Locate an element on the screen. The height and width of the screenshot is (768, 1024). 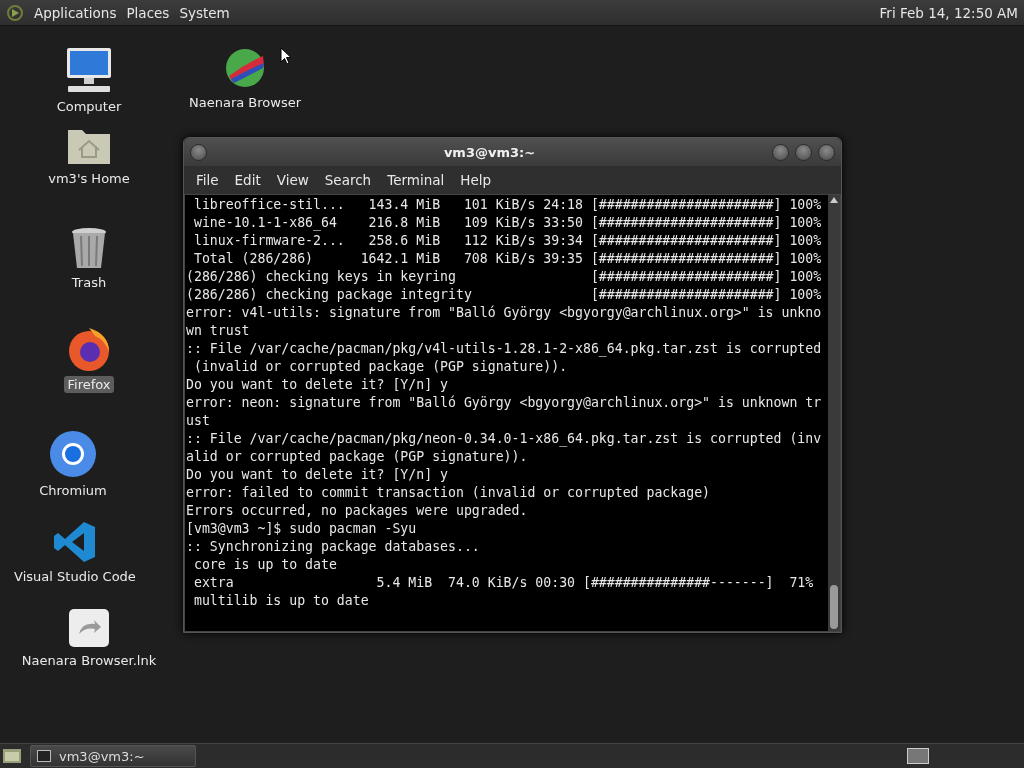
terminal-line: wine-10.1-1-x86_64 216.8 MiB 109 KiB/s 33:50 [######################] 100% is located at coordinates (507, 223).